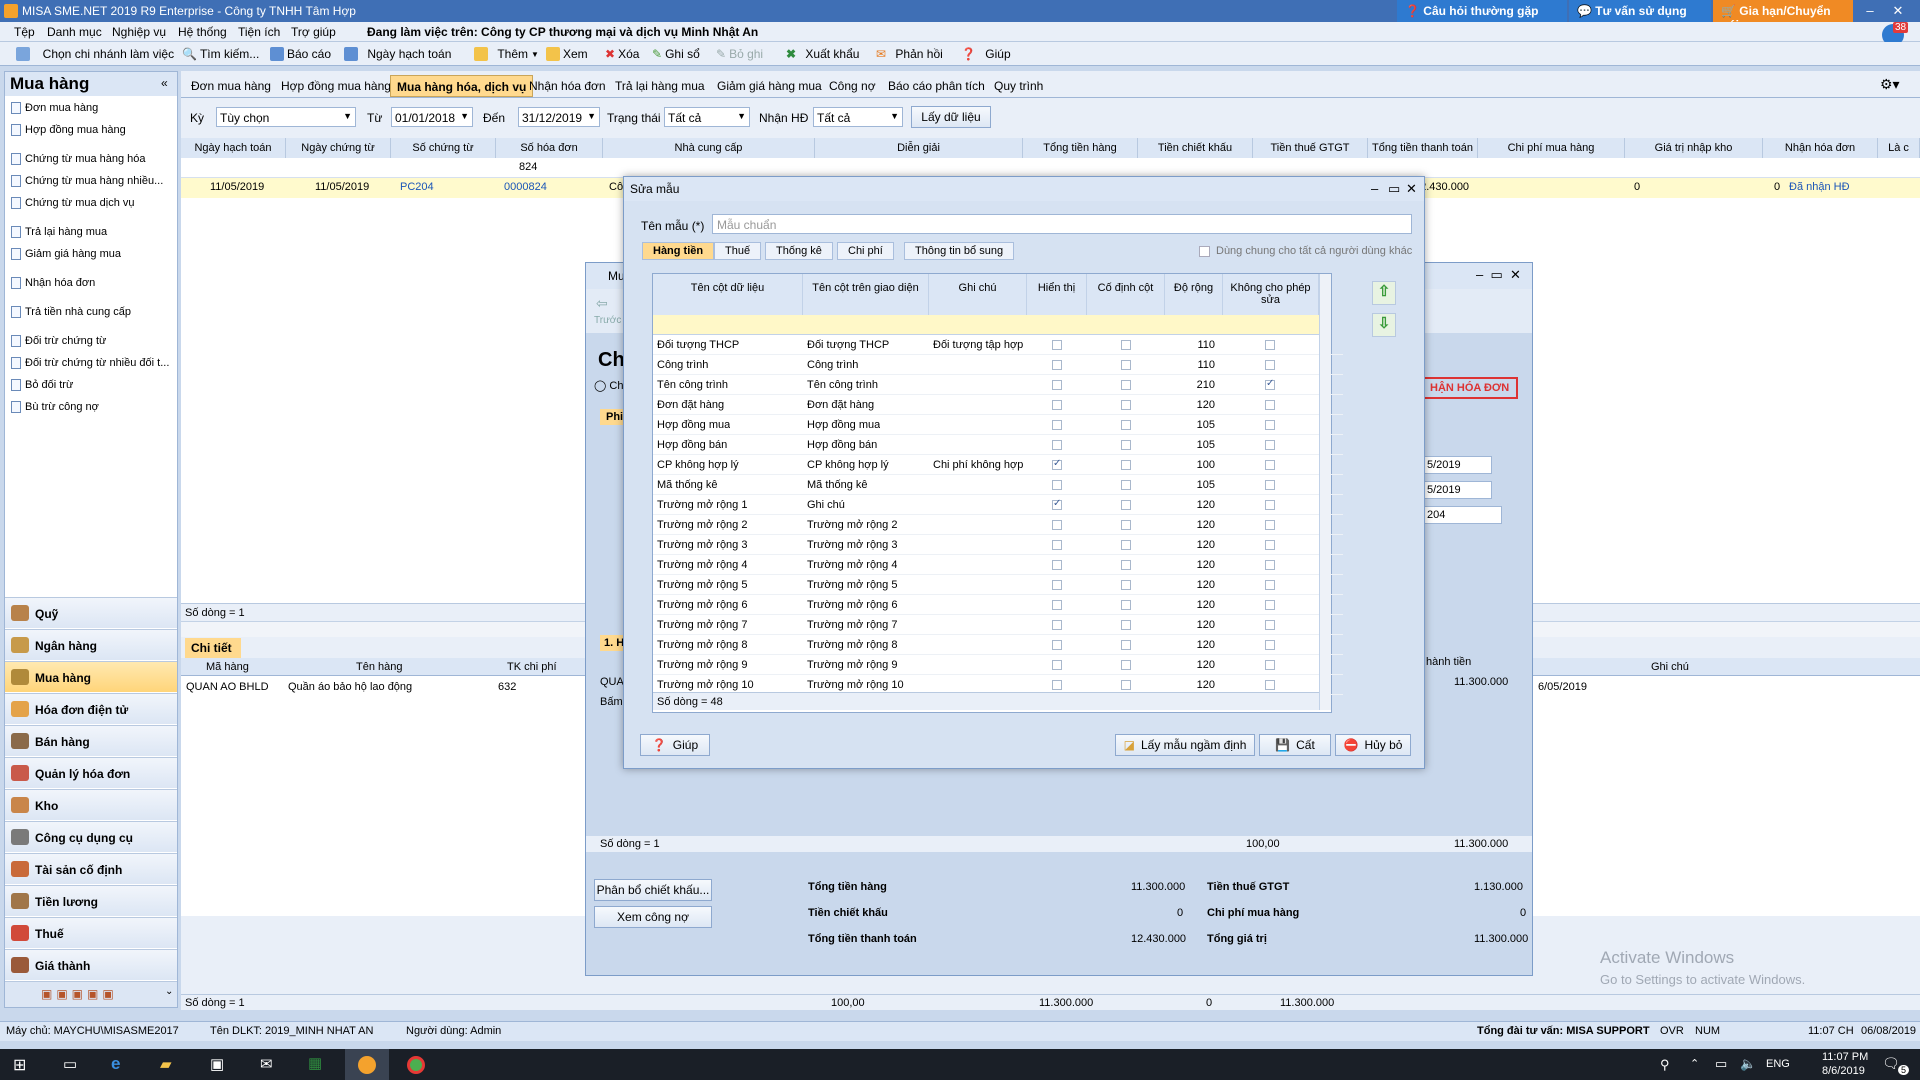 Image resolution: width=1920 pixels, height=1080 pixels. Describe the element at coordinates (1870, 11) in the screenshot. I see `minimize-icon: –` at that location.